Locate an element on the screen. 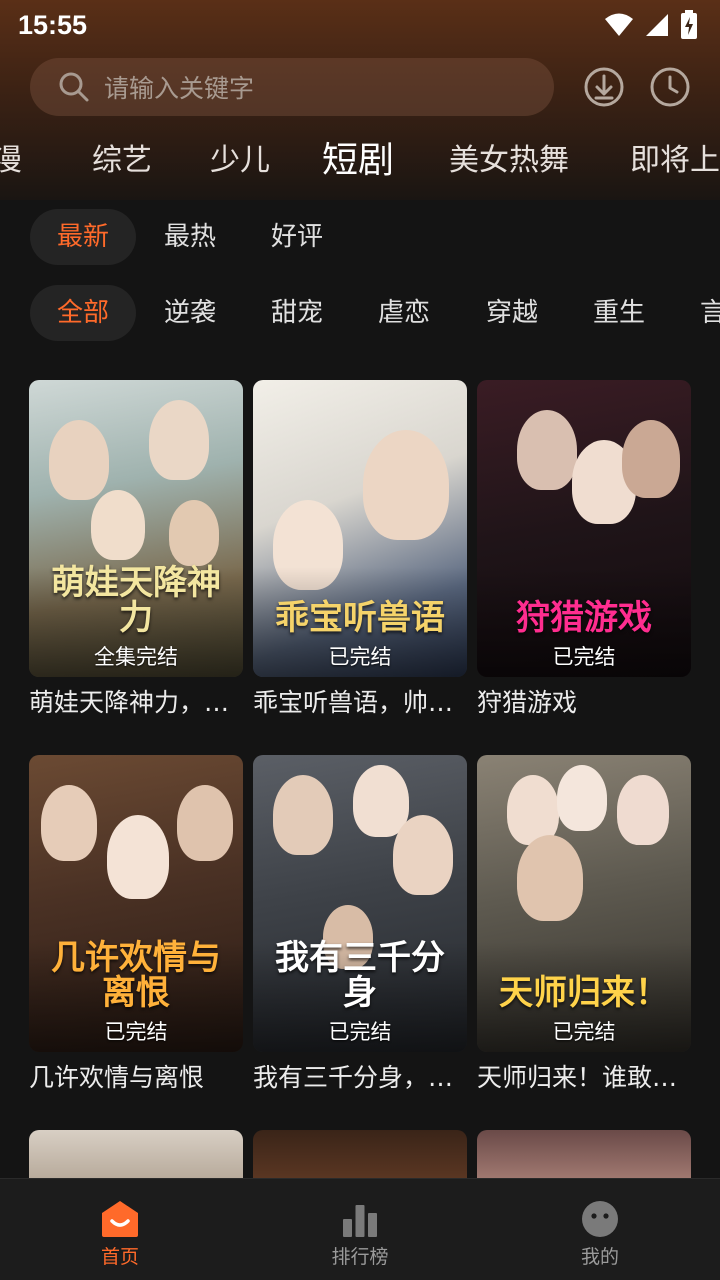 This screenshot has width=720, height=1280. nav-ranking-label: 排行榜 is located at coordinates (360, 1257).